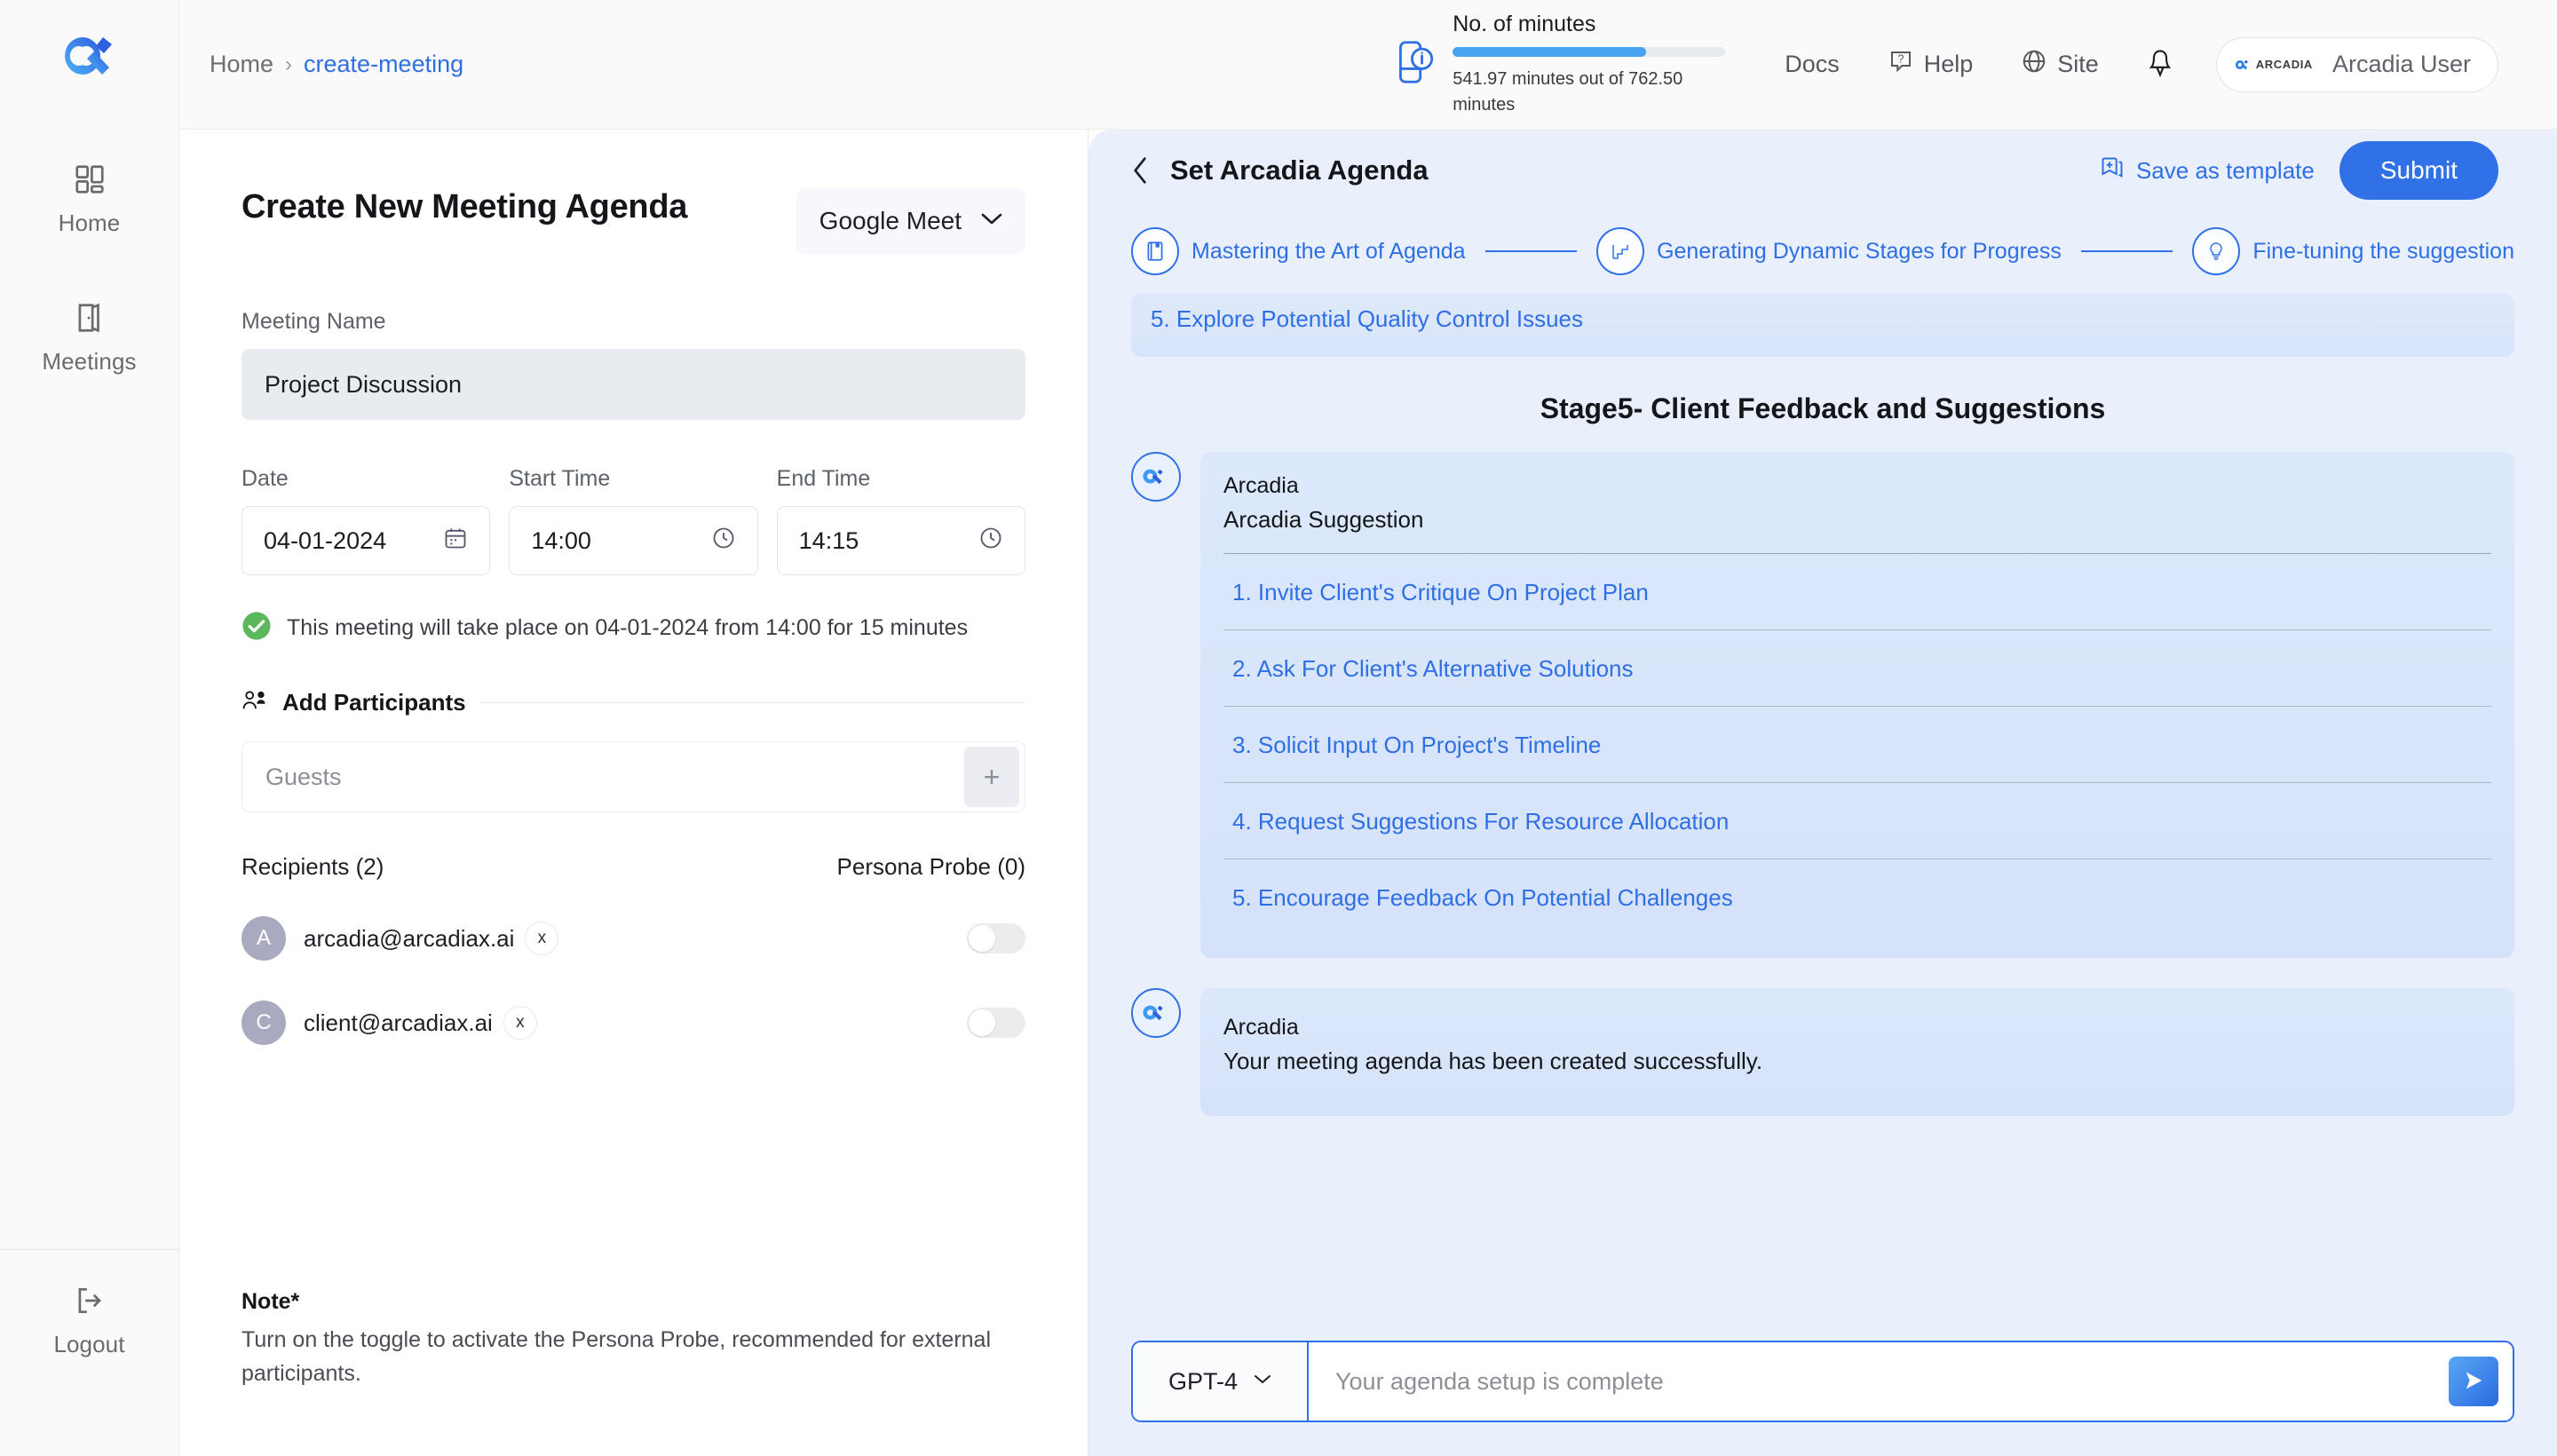 Image resolution: width=2557 pixels, height=1456 pixels. What do you see at coordinates (633, 384) in the screenshot?
I see `meeting-name-input: Project Discussion` at bounding box center [633, 384].